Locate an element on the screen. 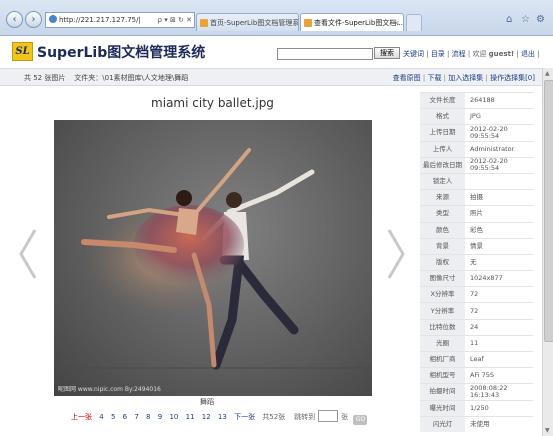 This screenshot has height=436, width=553. file-actions: 查看原图 | 下载 | 加入选择集 | 操作选择集[0] is located at coordinates (463, 78).